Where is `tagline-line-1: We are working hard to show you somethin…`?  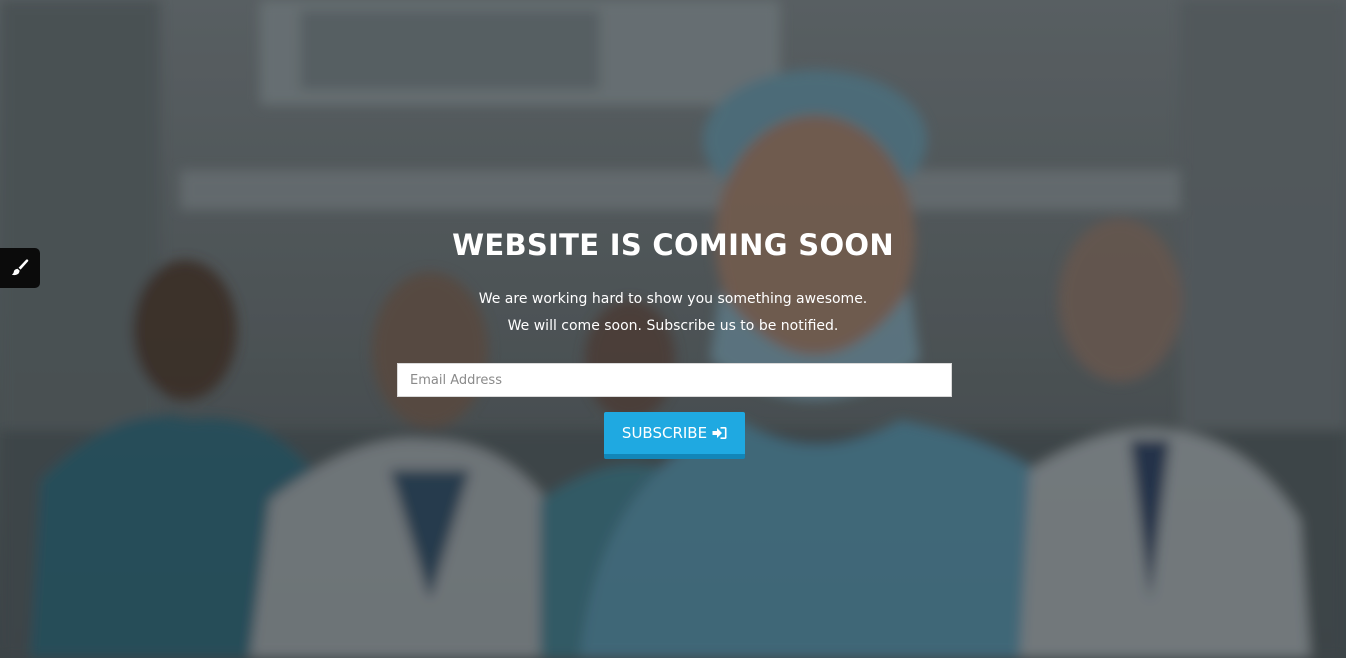
tagline-line-1: We are working hard to show you somethin… is located at coordinates (673, 299).